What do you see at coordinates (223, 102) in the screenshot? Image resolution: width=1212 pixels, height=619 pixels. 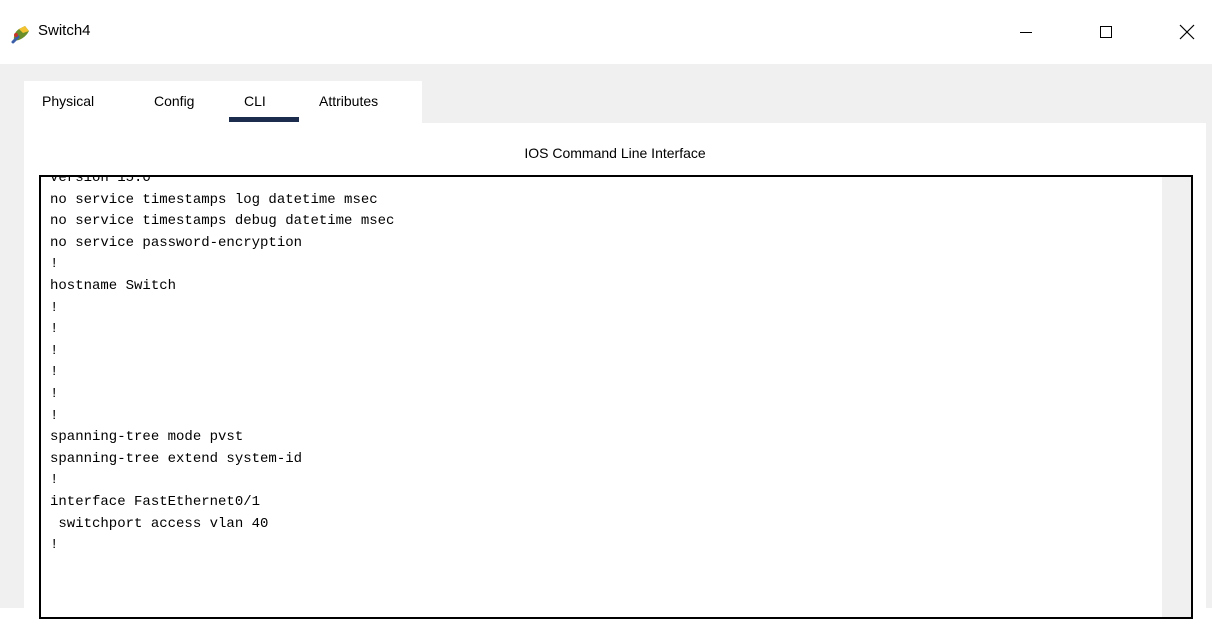 I see `tab-bar: Physical Config CLI Attributes` at bounding box center [223, 102].